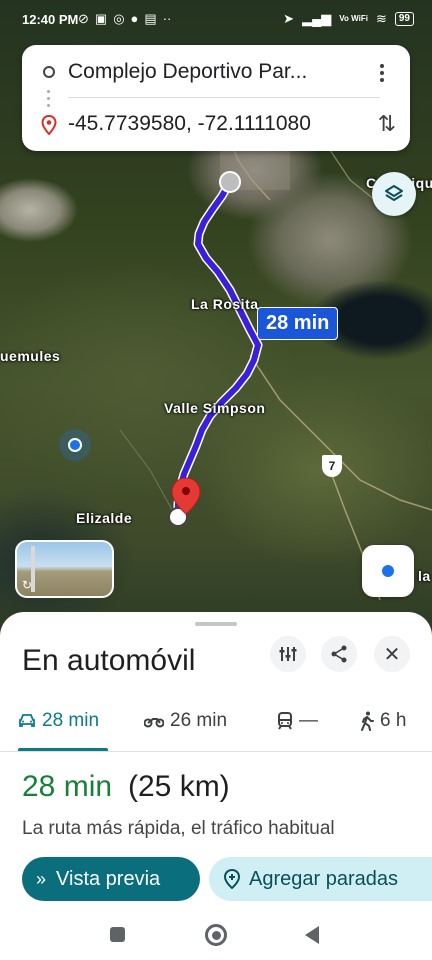 Image resolution: width=432 pixels, height=960 pixels. I want to click on preview-button: » Vista previa, so click(111, 879).